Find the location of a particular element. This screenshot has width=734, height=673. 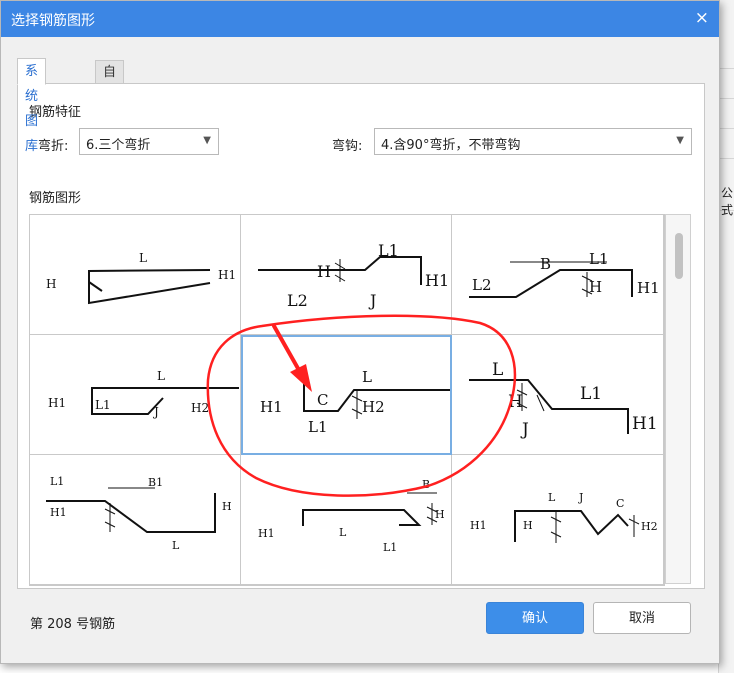

rebar-shape-drawing: L J C H1 H H2 is located at coordinates (564, 517).